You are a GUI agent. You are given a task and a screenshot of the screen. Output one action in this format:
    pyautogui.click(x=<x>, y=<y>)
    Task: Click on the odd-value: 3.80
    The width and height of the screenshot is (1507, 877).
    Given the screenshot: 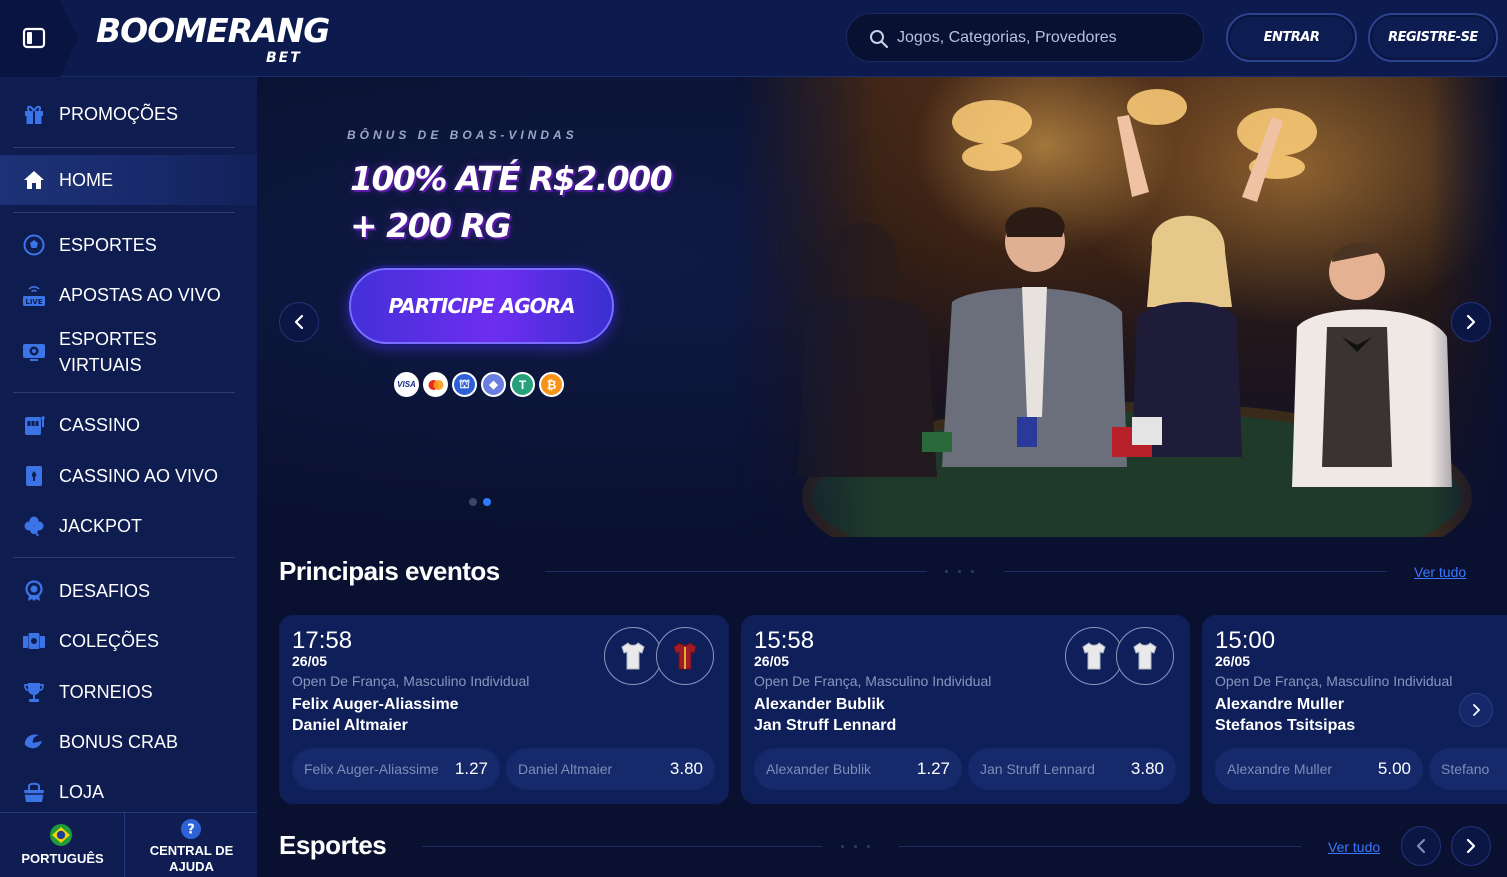 What is the action you would take?
    pyautogui.click(x=1147, y=768)
    